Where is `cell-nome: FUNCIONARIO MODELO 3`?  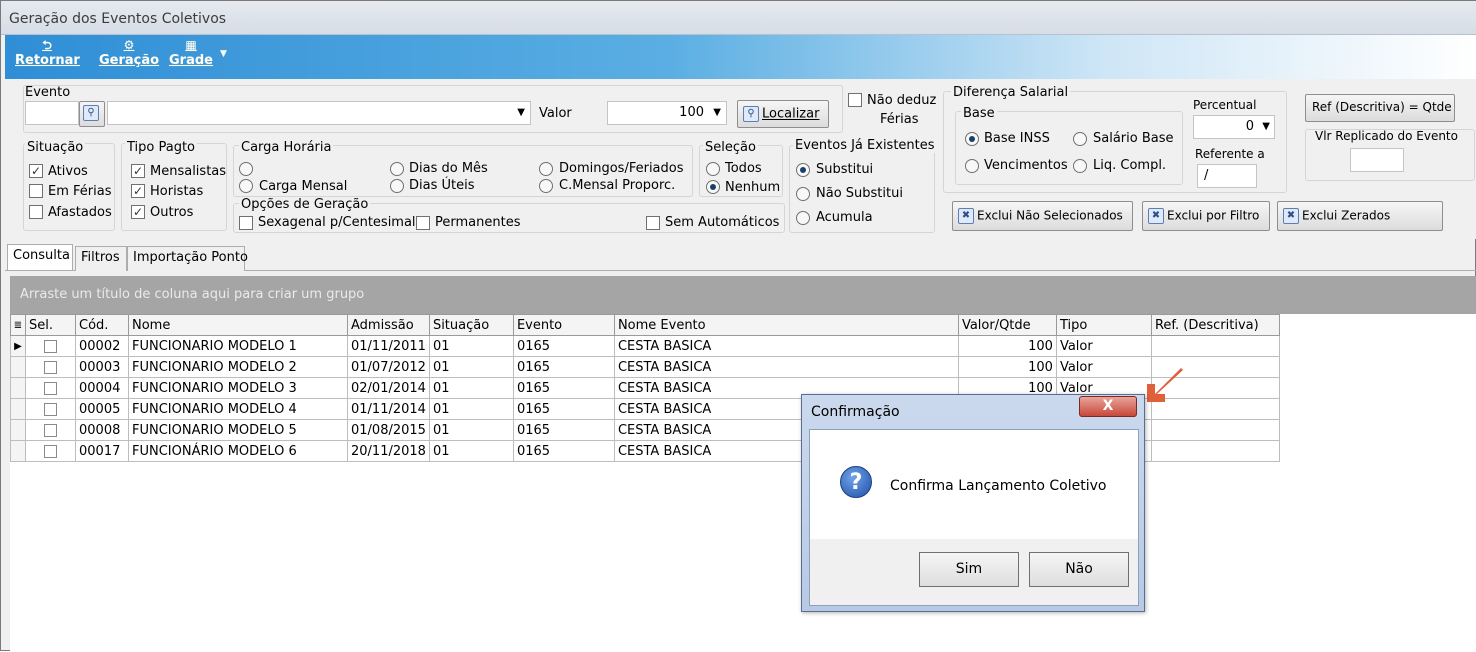 cell-nome: FUNCIONARIO MODELO 3 is located at coordinates (238, 388).